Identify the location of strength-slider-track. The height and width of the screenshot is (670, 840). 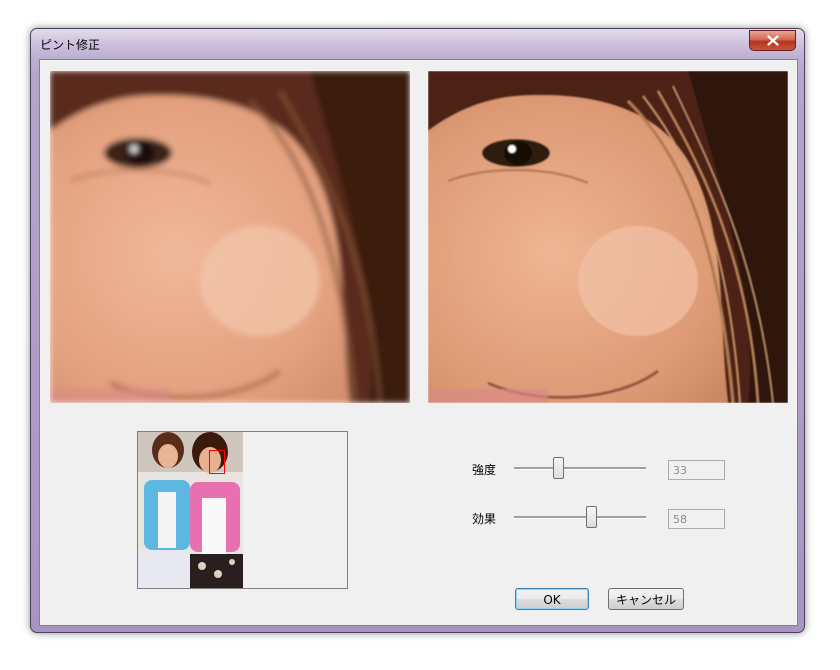
(580, 468).